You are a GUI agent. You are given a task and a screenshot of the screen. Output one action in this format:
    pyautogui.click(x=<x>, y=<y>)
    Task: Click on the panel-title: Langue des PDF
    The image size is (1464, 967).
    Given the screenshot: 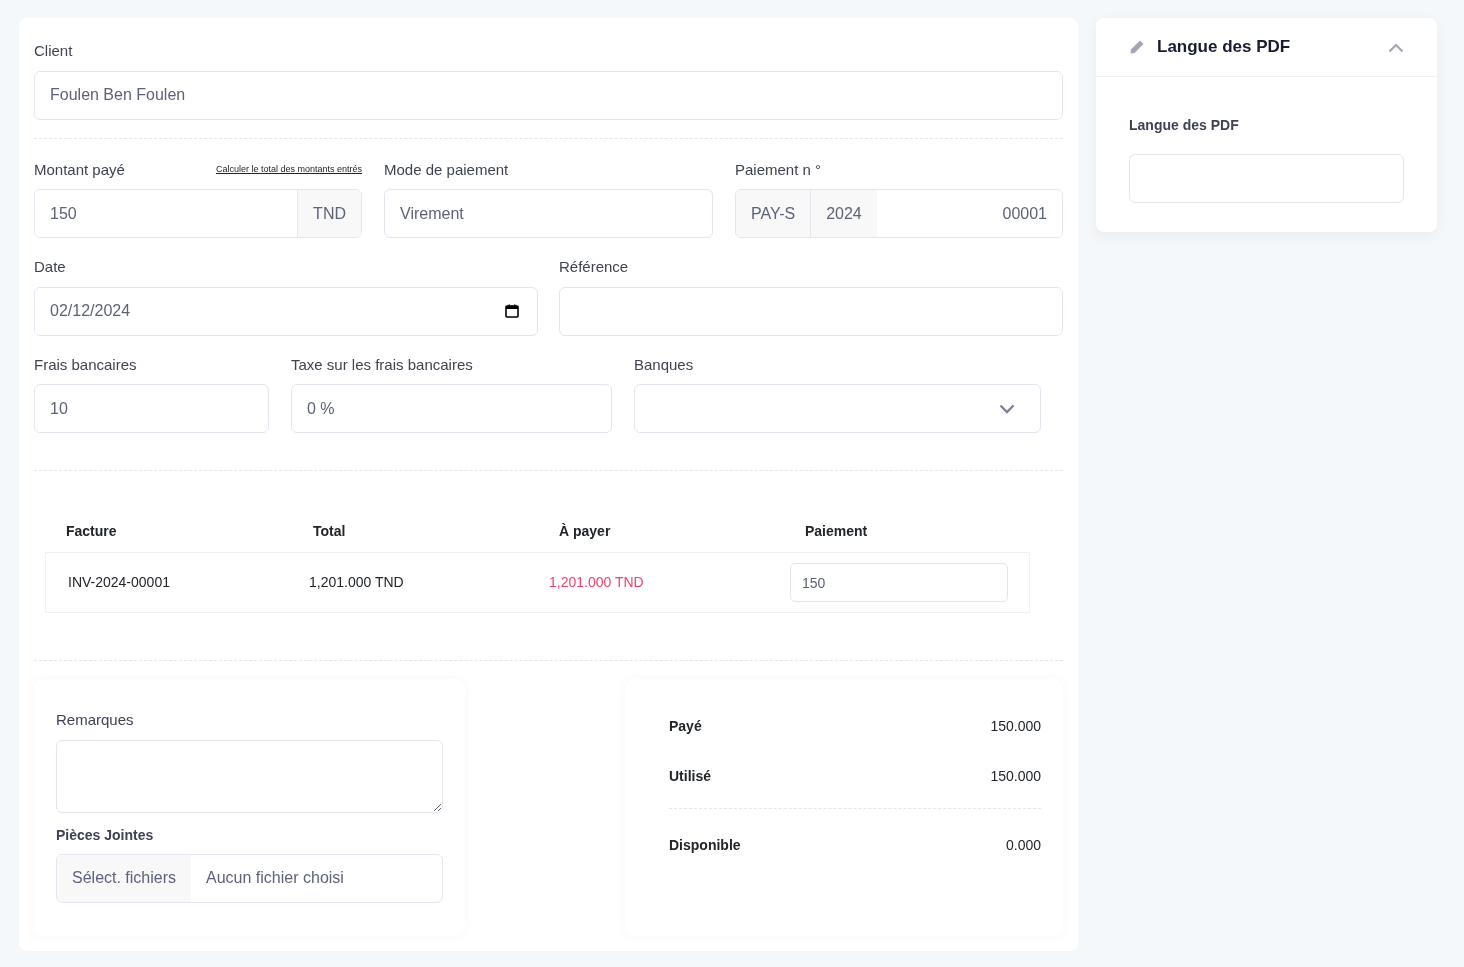 What is the action you would take?
    pyautogui.click(x=1224, y=47)
    